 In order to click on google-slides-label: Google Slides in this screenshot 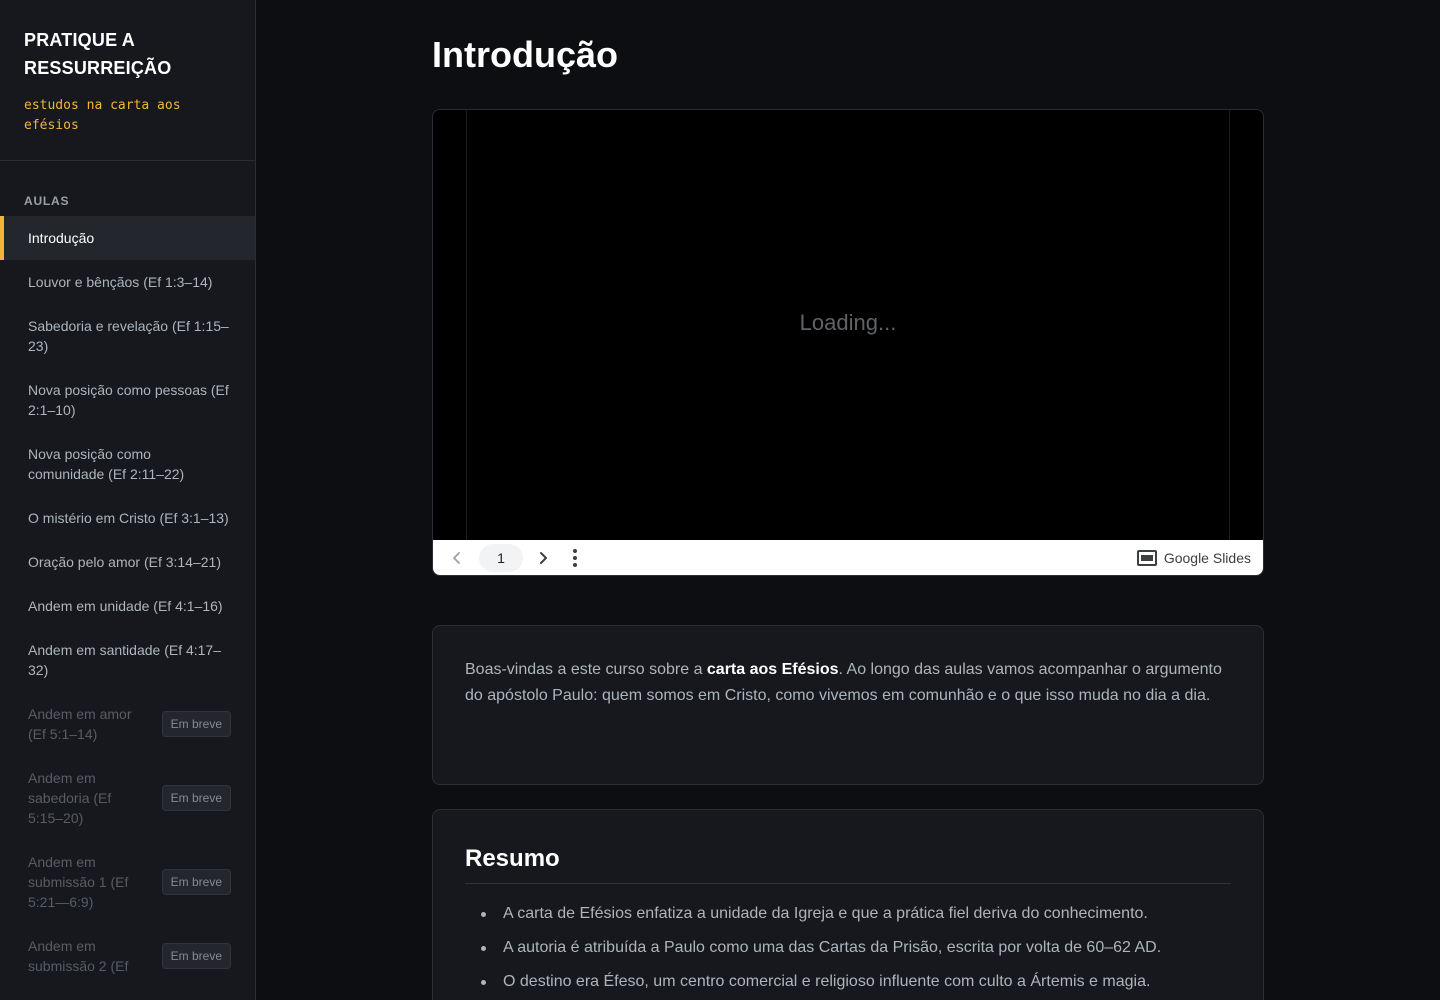, I will do `click(1207, 558)`.